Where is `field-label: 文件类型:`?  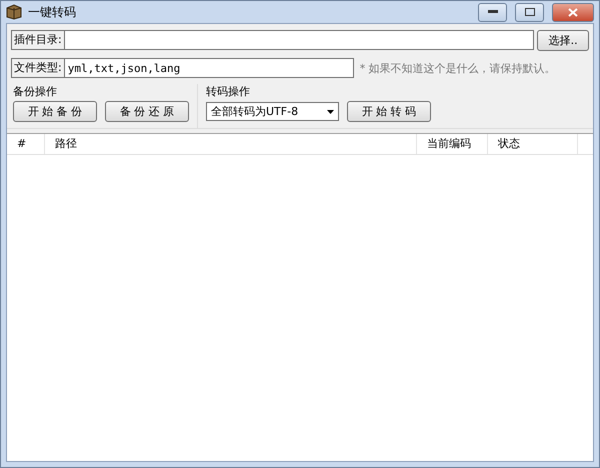
field-label: 文件类型: is located at coordinates (38, 68).